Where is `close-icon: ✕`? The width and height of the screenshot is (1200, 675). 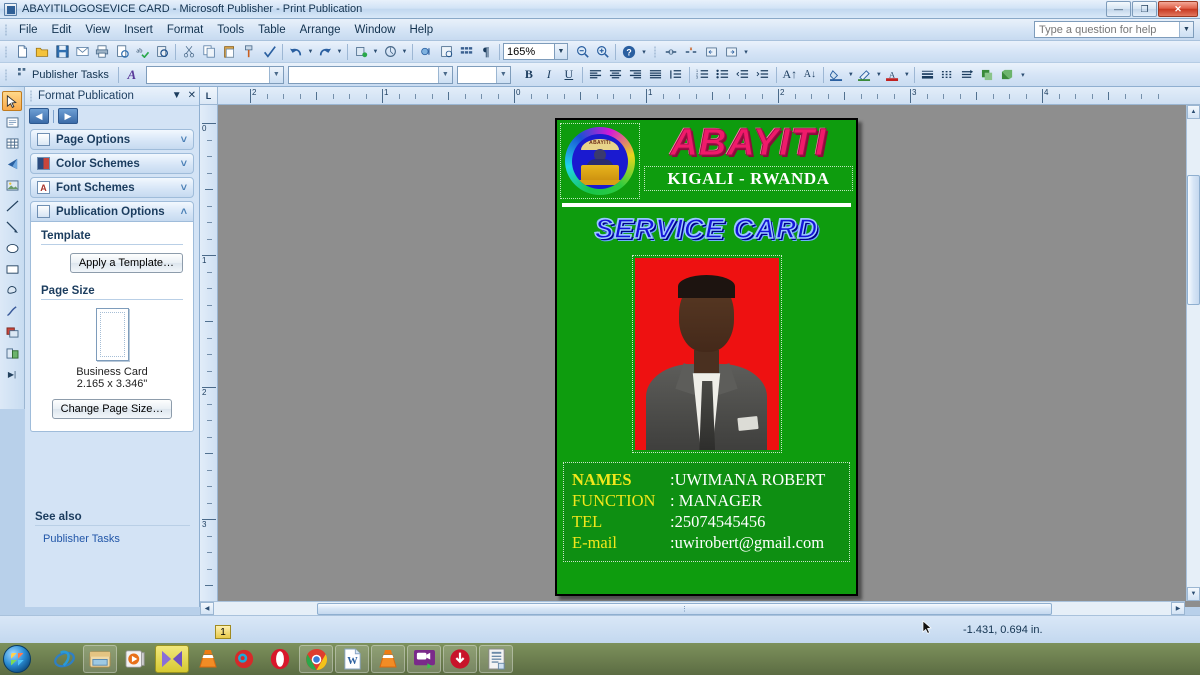 close-icon: ✕ is located at coordinates (192, 95).